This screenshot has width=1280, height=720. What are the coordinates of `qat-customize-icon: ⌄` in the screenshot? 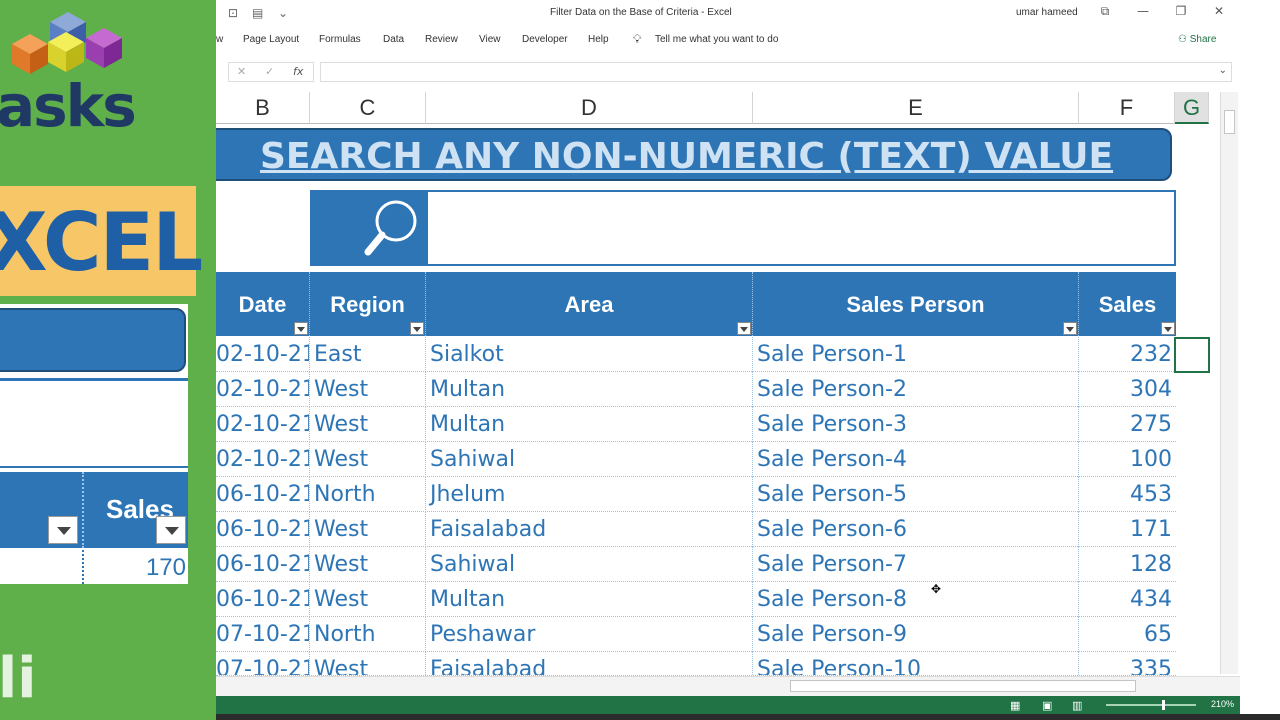 It's located at (283, 13).